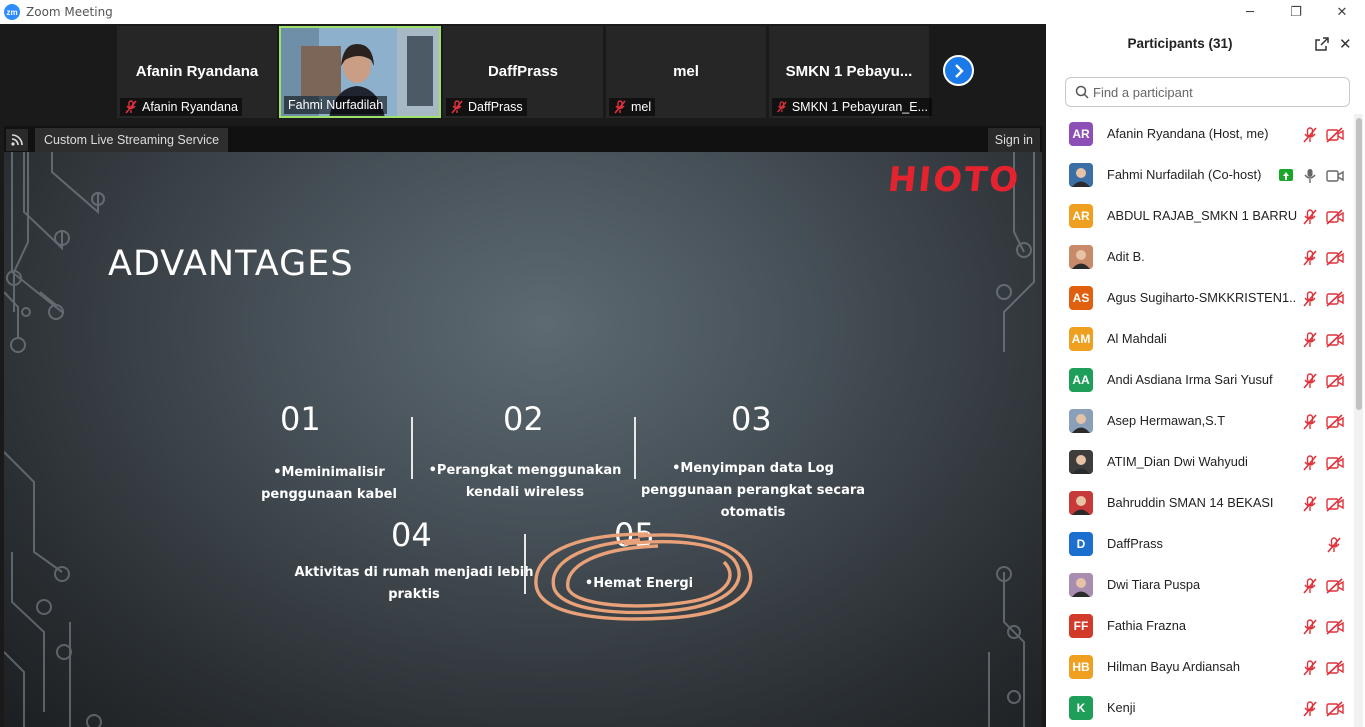 The height and width of the screenshot is (727, 1365). I want to click on advantage-line: kendali wireless, so click(525, 492).